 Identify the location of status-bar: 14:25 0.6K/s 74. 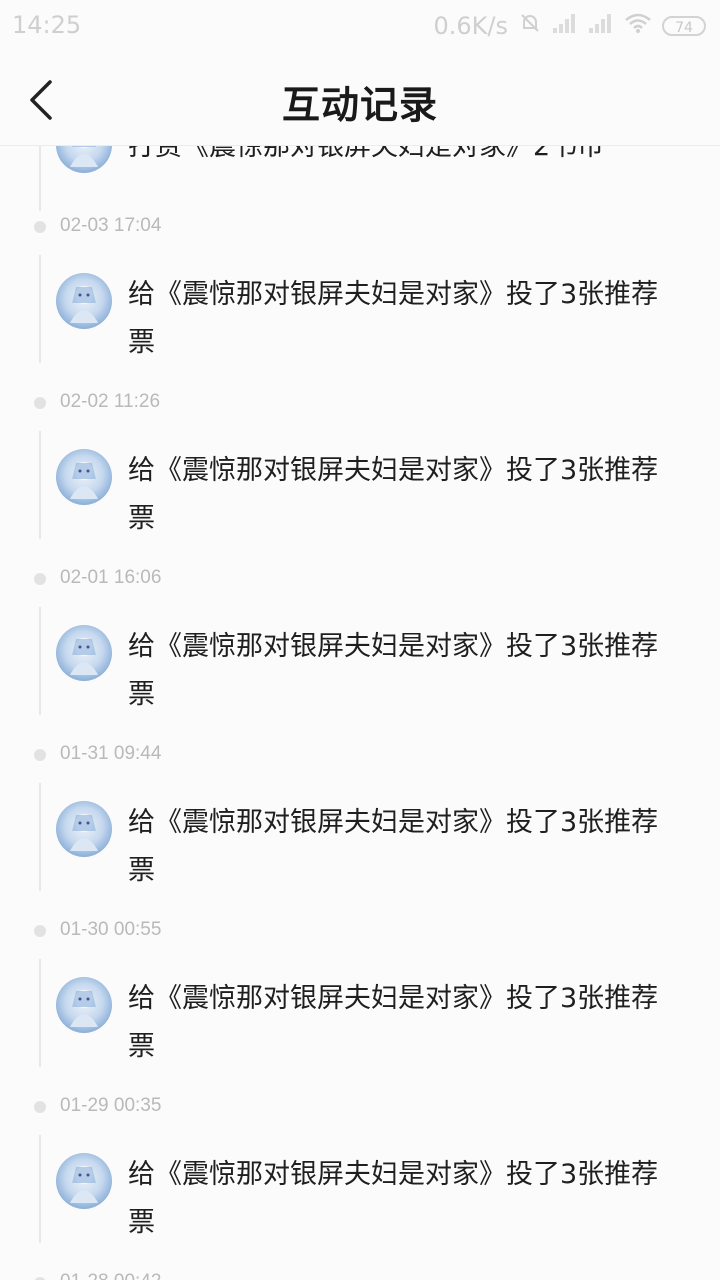
(360, 26).